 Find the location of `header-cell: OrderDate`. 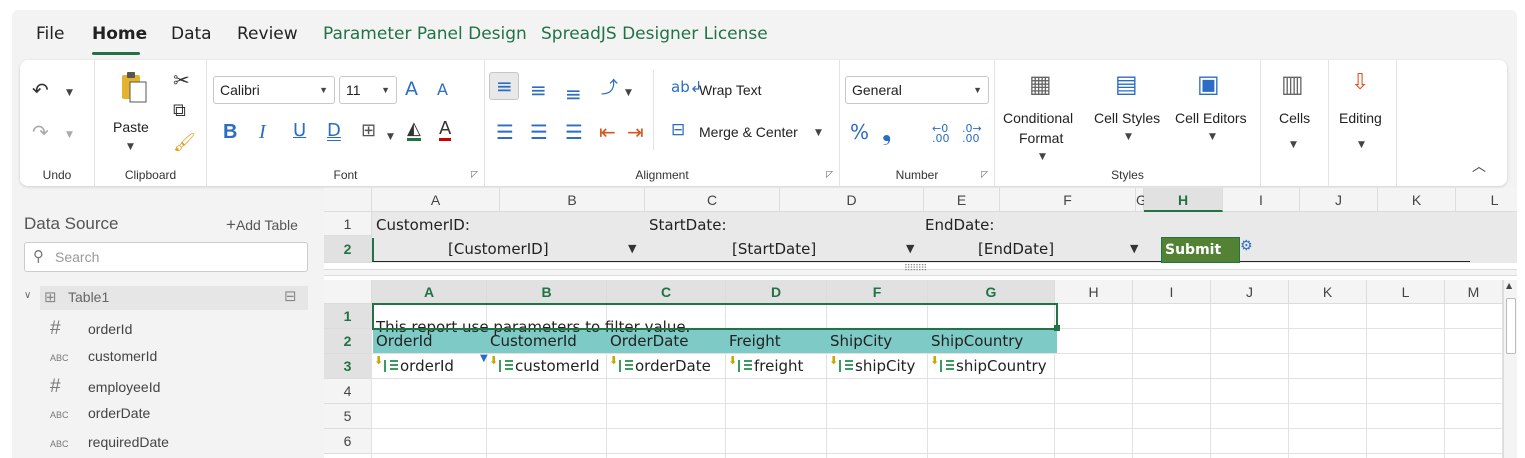

header-cell: OrderDate is located at coordinates (649, 341).